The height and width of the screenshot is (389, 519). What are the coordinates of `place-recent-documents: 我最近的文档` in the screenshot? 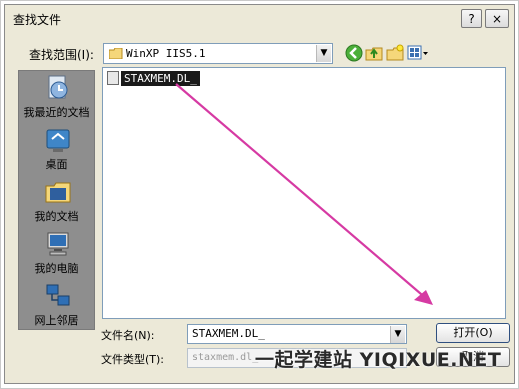 It's located at (56, 99).